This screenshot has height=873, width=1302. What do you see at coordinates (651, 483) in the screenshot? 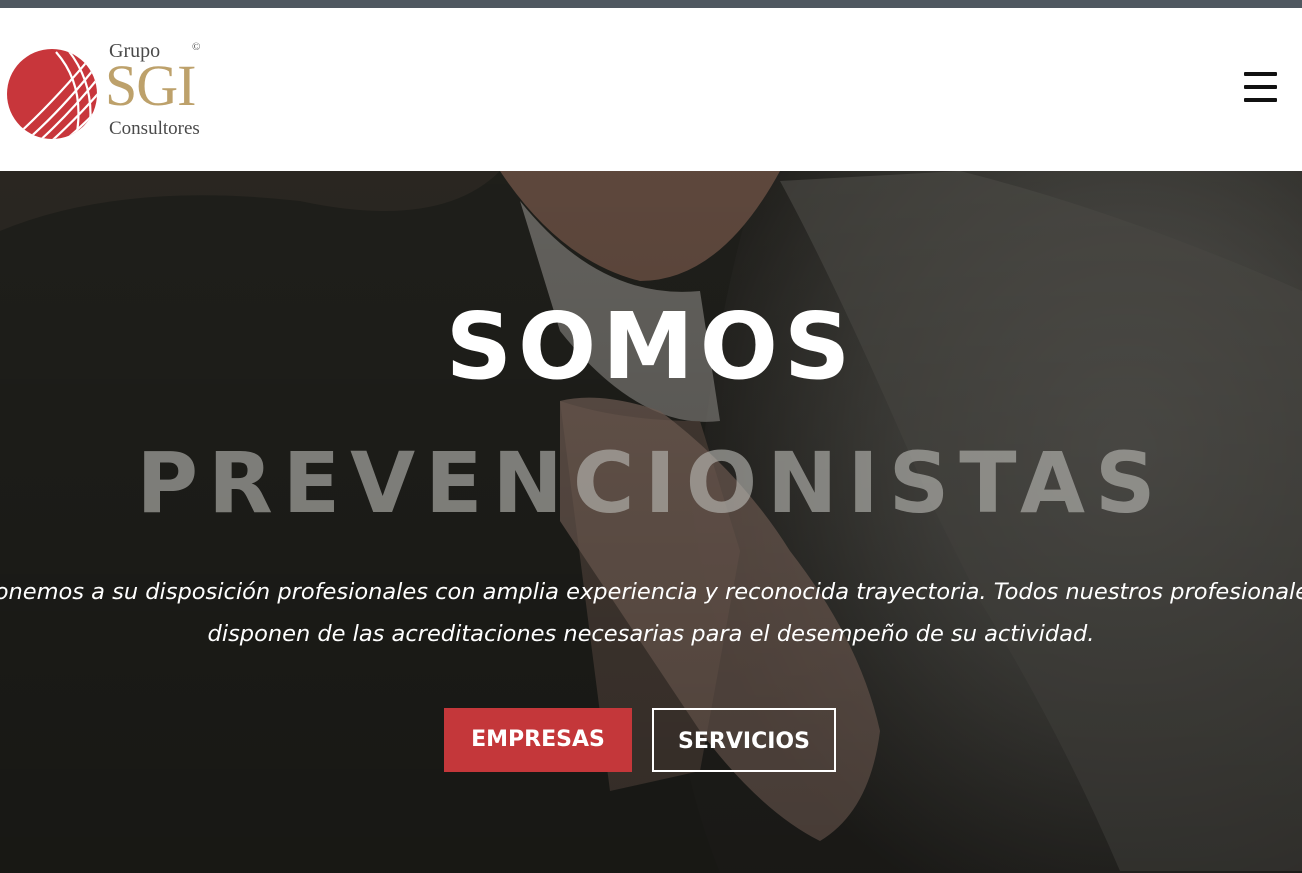
I see `hero-subtitle: PREVENCIONISTAS` at bounding box center [651, 483].